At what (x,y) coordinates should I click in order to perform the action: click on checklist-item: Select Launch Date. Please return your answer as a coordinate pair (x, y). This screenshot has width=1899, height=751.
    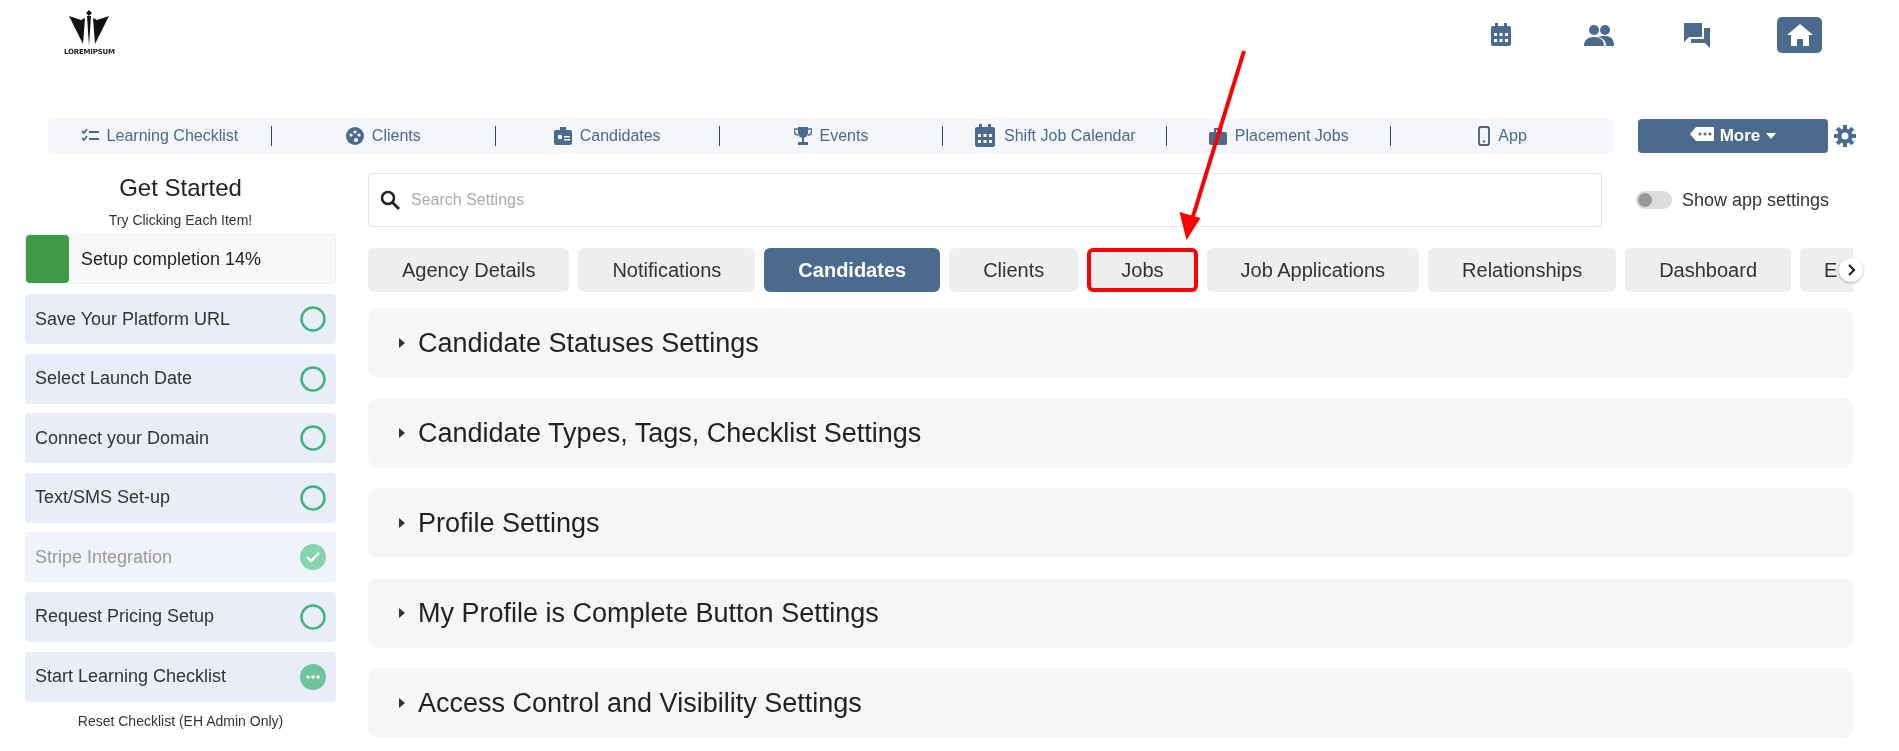
    Looking at the image, I should click on (180, 378).